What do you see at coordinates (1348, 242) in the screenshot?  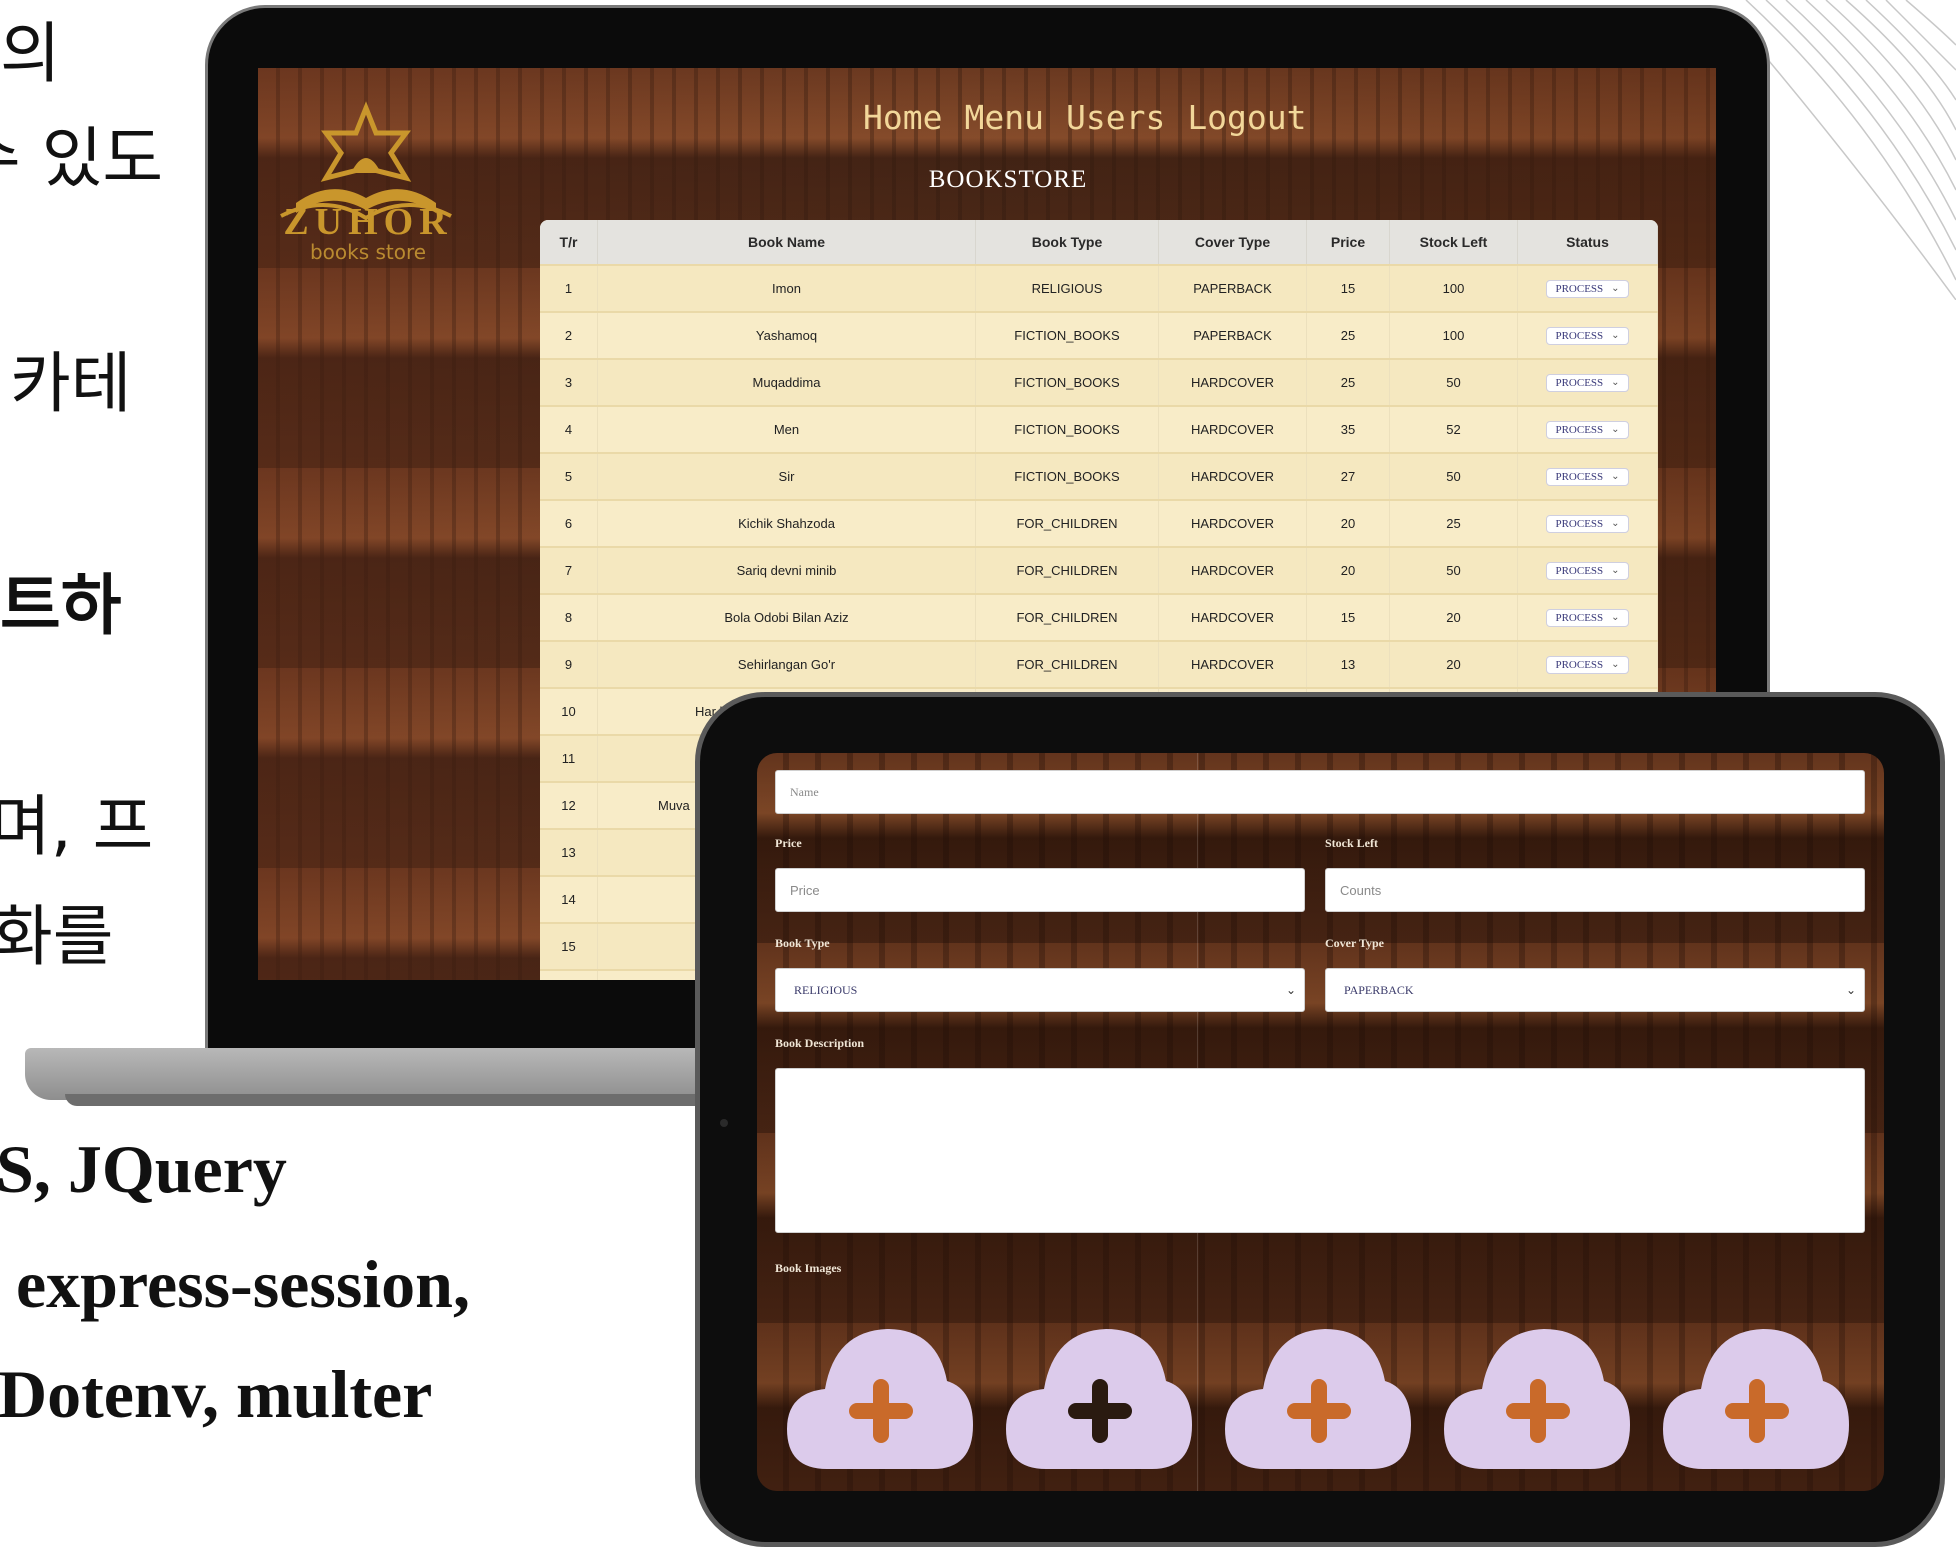 I see `col-header-price: Price` at bounding box center [1348, 242].